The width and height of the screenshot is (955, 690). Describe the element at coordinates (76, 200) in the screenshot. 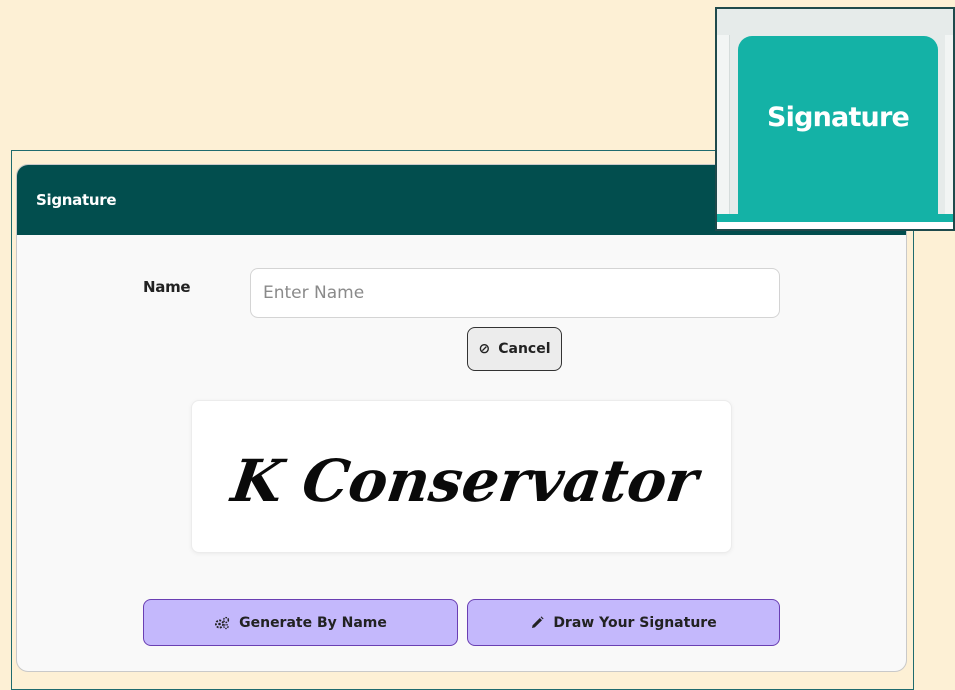

I see `dialog-title: Signature` at that location.